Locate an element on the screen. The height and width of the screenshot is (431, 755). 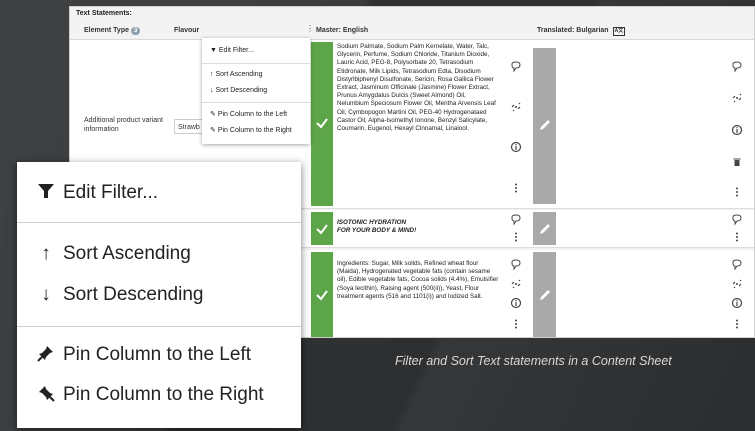
column-header-flavour: Flavour is located at coordinates (186, 31).